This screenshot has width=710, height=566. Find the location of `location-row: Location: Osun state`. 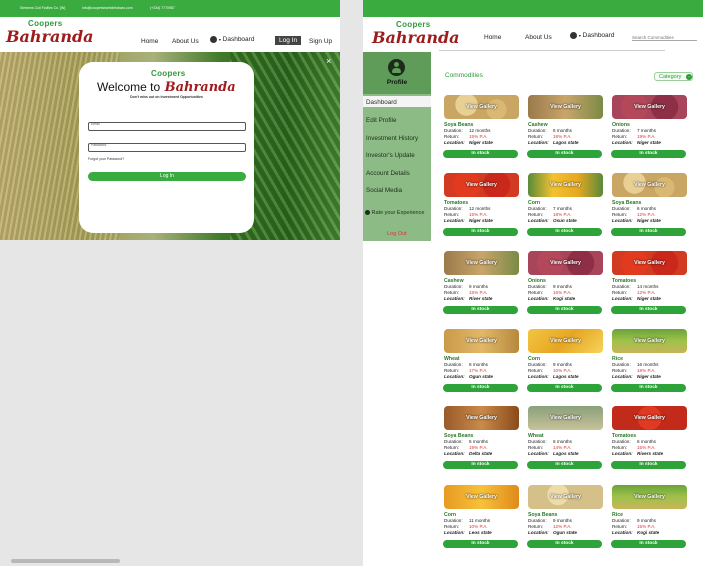

location-row: Location: Osun state is located at coordinates (552, 220).